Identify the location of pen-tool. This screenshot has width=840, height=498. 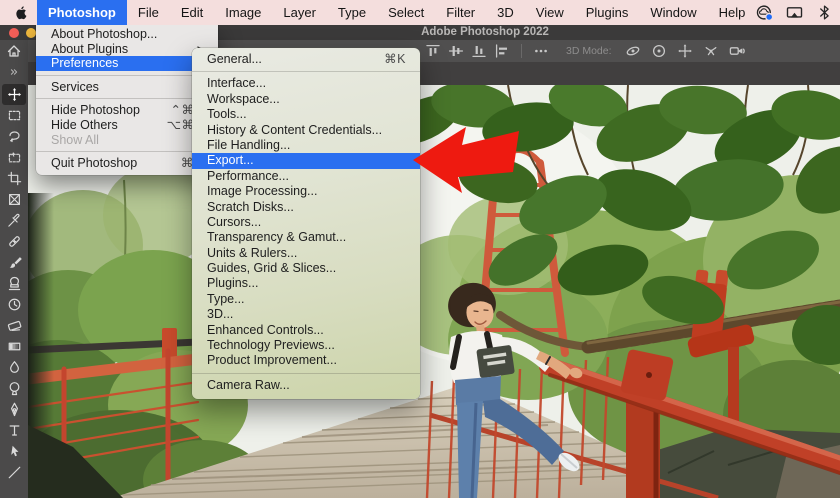
(14, 409).